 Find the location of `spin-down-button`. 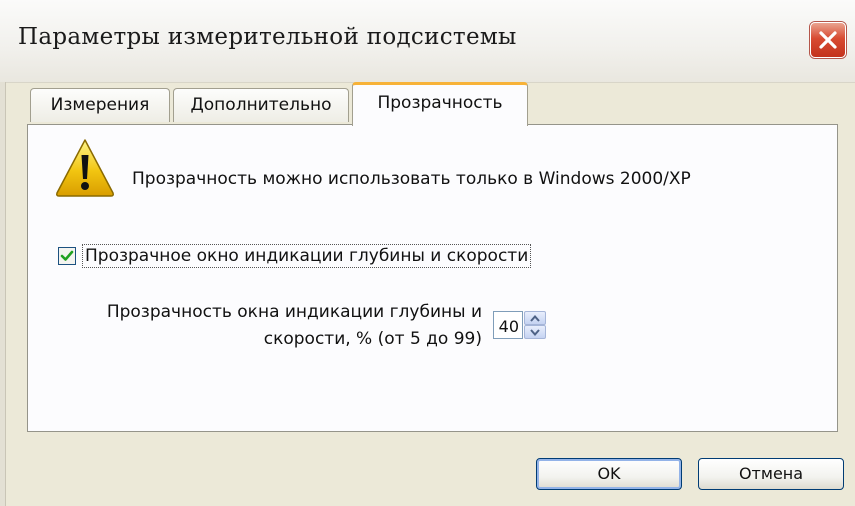

spin-down-button is located at coordinates (535, 332).